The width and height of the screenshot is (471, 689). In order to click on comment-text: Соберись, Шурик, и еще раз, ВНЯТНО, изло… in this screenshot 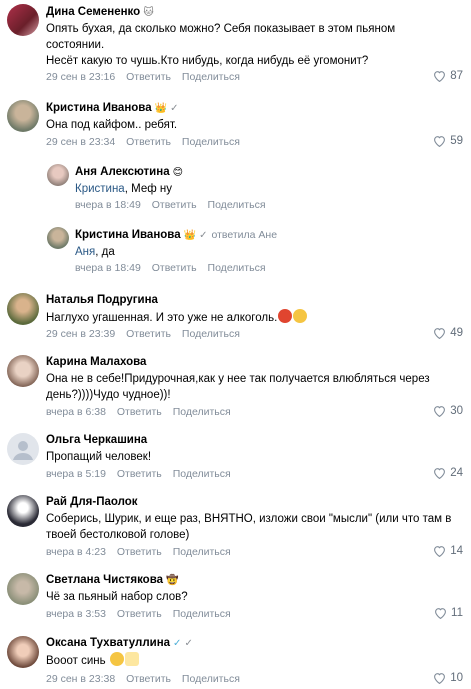, I will do `click(249, 527)`.